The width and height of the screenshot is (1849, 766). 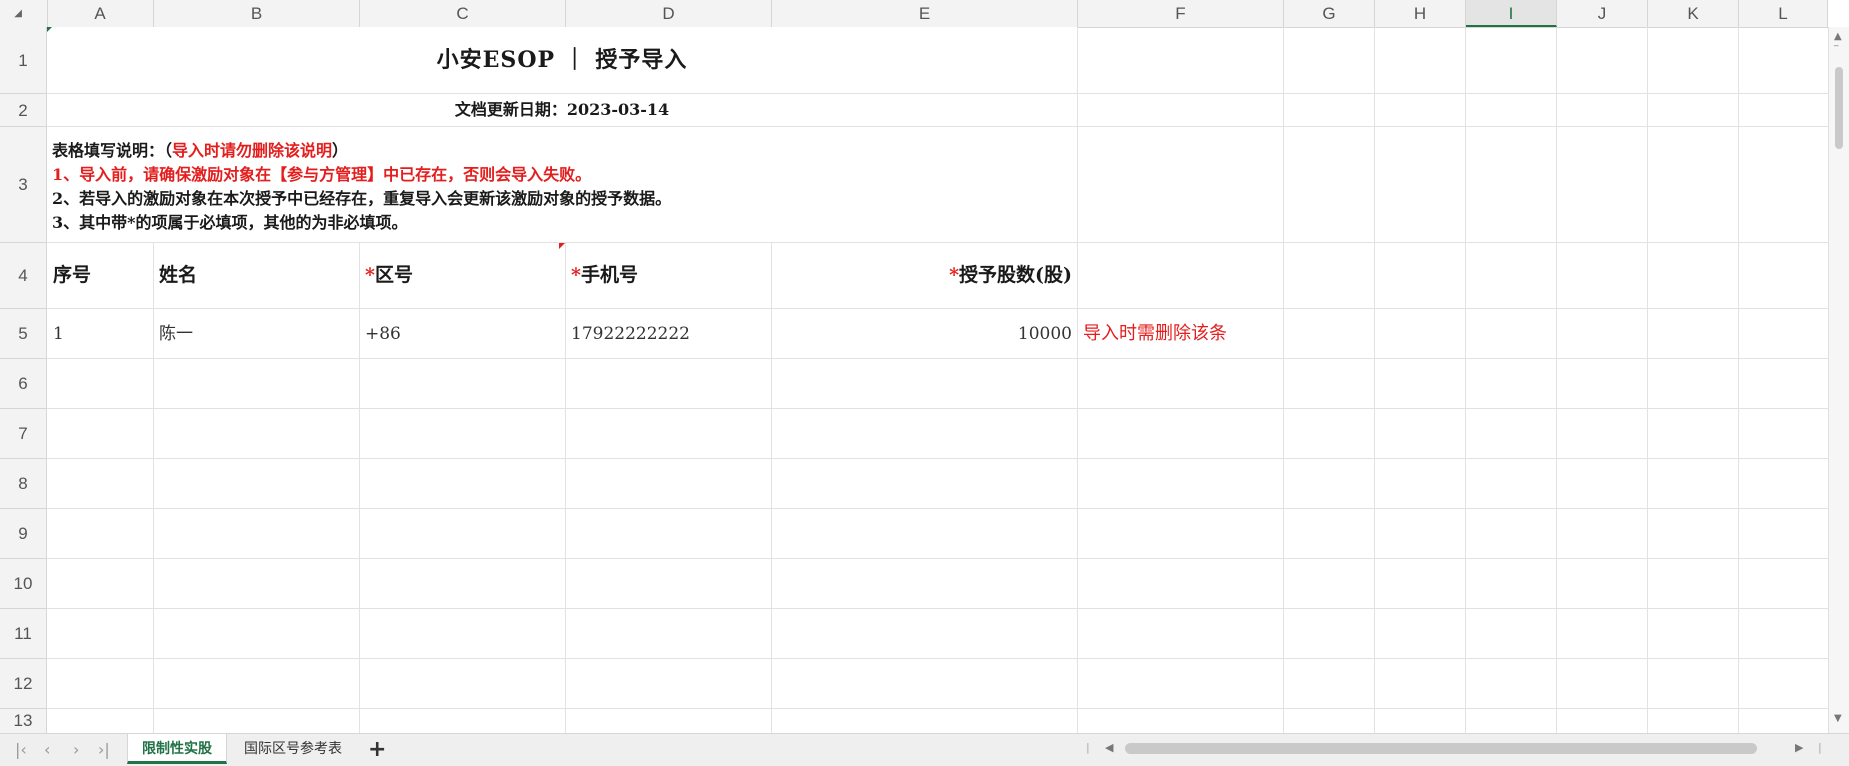 I want to click on row-header-13: 13, so click(x=23, y=721).